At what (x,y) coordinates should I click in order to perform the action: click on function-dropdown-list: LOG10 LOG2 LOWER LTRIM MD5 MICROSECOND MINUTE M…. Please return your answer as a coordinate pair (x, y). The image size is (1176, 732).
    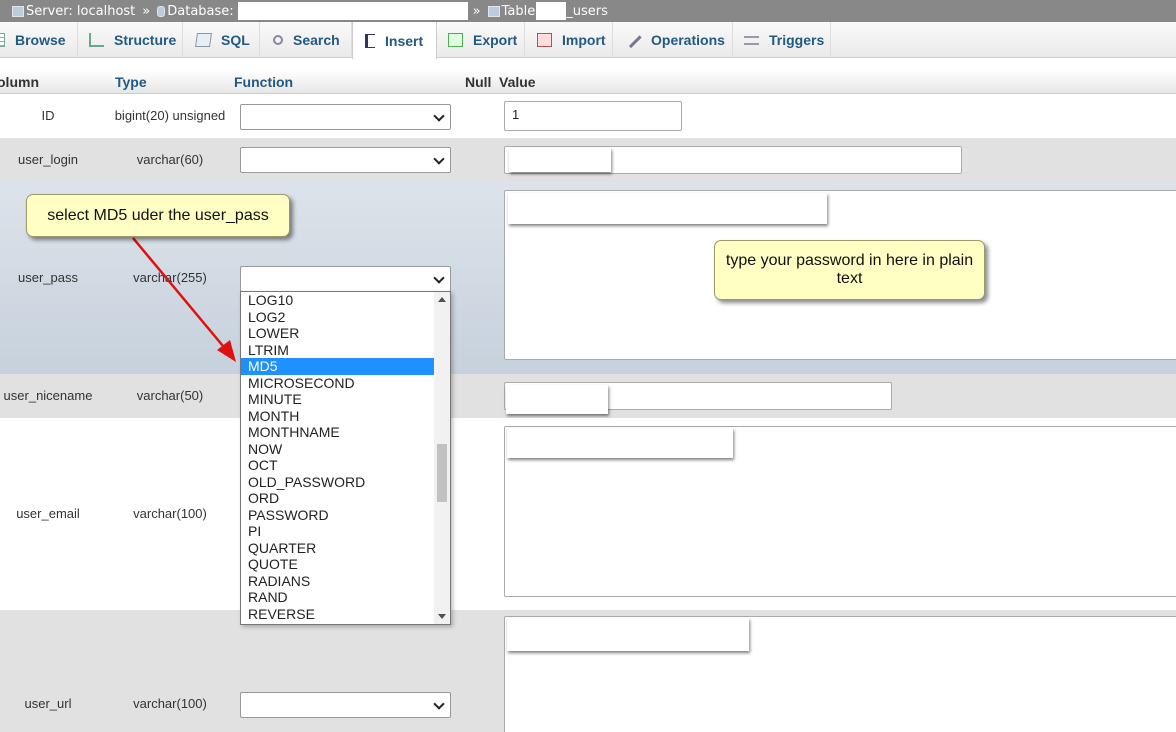
    Looking at the image, I should click on (345, 458).